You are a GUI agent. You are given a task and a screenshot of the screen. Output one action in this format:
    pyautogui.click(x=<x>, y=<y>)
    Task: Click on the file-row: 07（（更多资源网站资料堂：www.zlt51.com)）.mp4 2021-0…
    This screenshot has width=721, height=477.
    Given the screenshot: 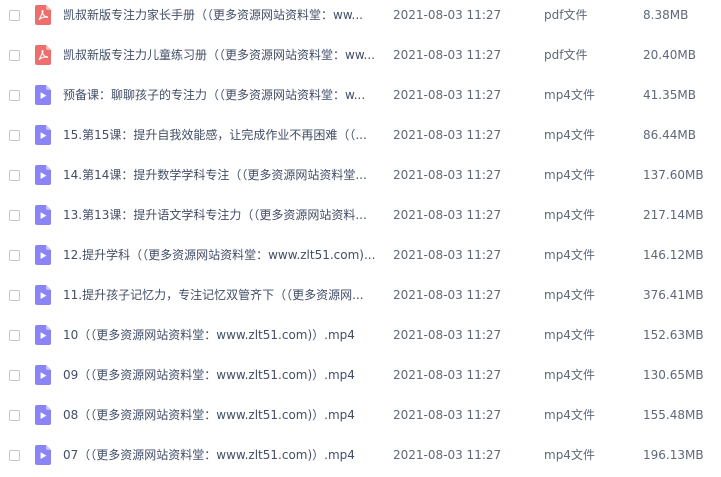 What is the action you would take?
    pyautogui.click(x=360, y=457)
    